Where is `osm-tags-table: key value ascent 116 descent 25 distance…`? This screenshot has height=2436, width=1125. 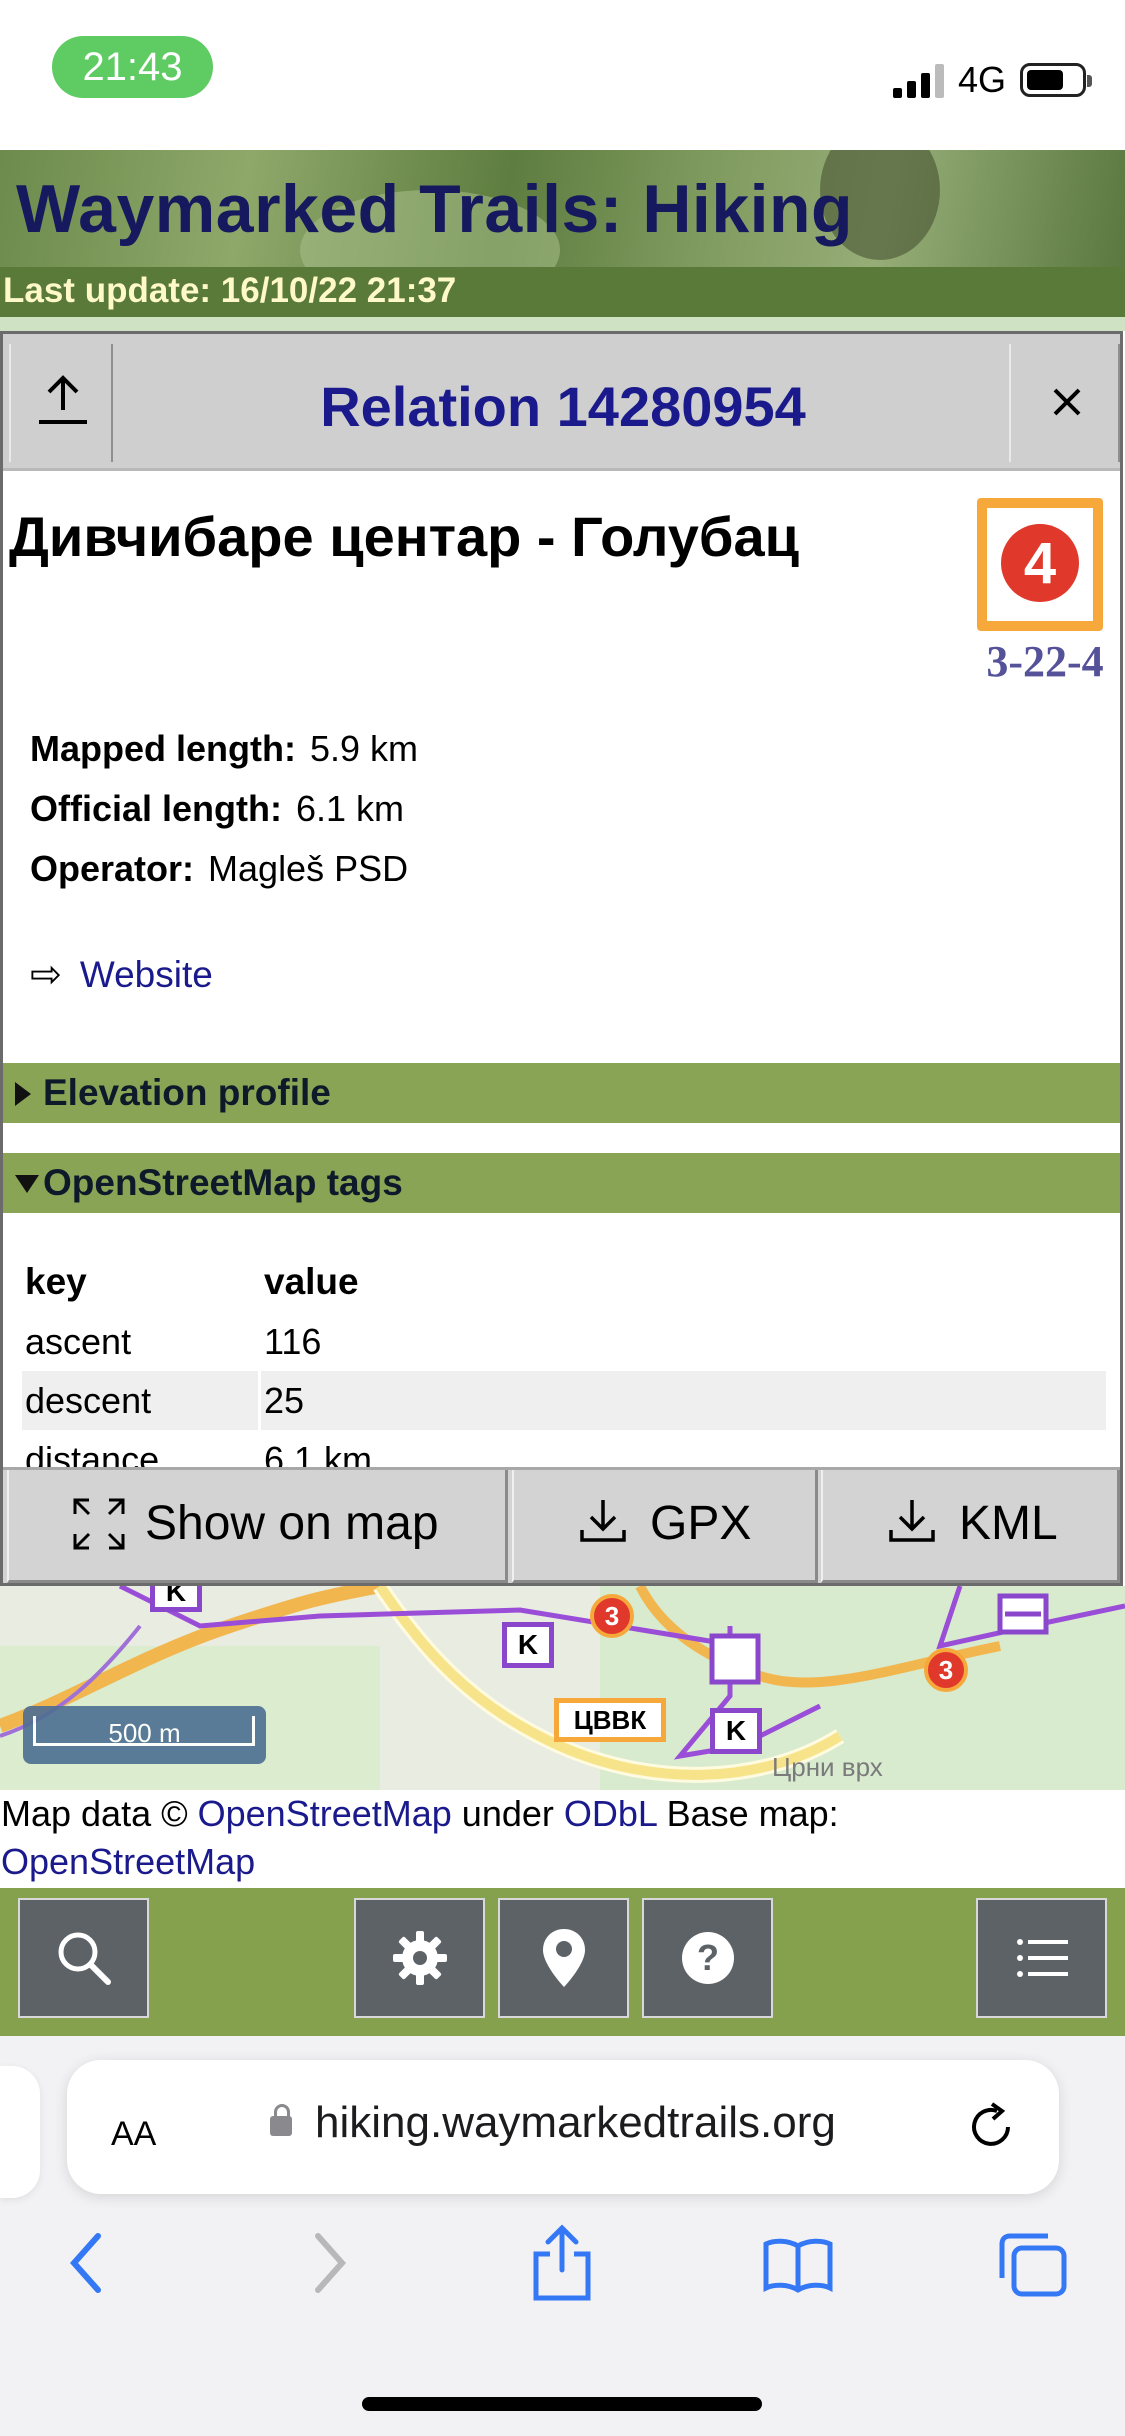 osm-tags-table: key value ascent 116 descent 25 distance… is located at coordinates (564, 1370).